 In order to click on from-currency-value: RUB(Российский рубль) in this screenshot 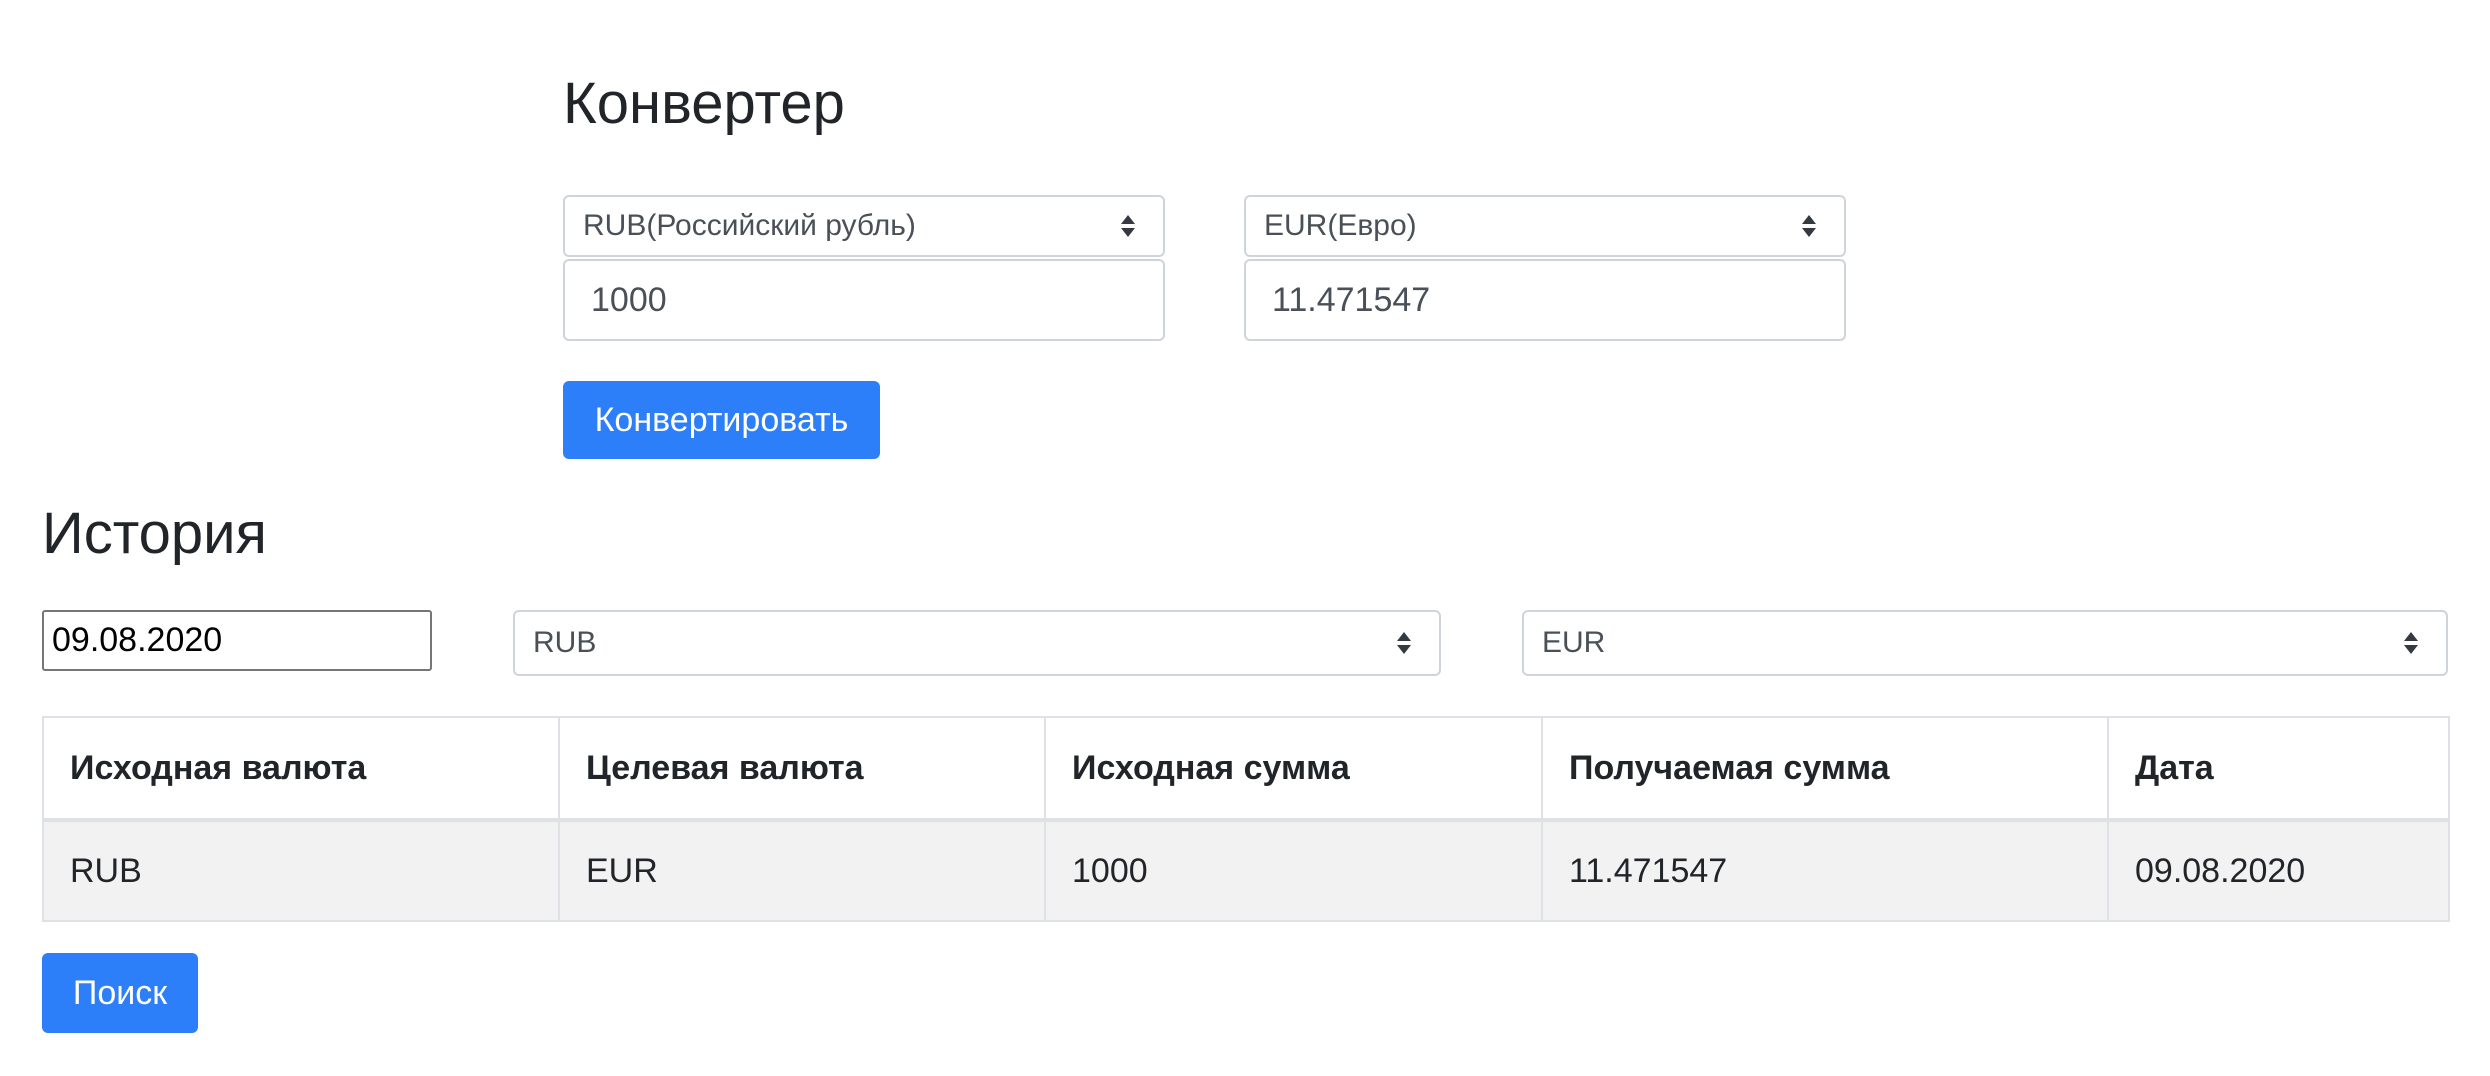, I will do `click(749, 225)`.